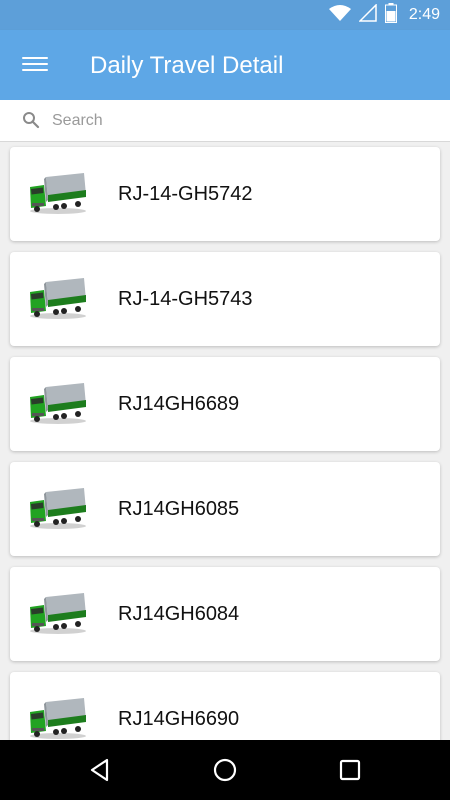  I want to click on vehicle-number: RJ14GH6085, so click(179, 509).